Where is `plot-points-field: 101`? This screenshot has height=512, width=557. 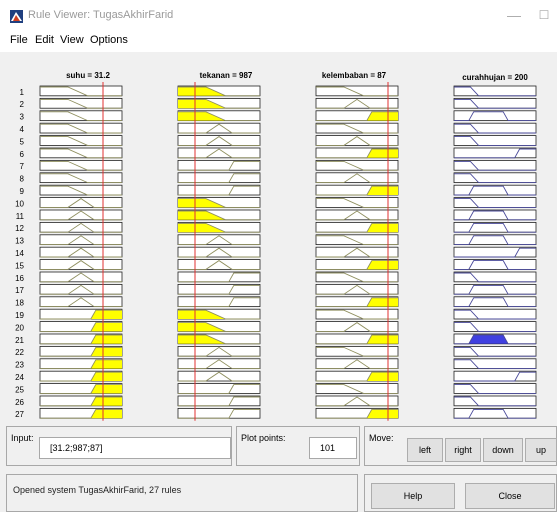 plot-points-field: 101 is located at coordinates (333, 448).